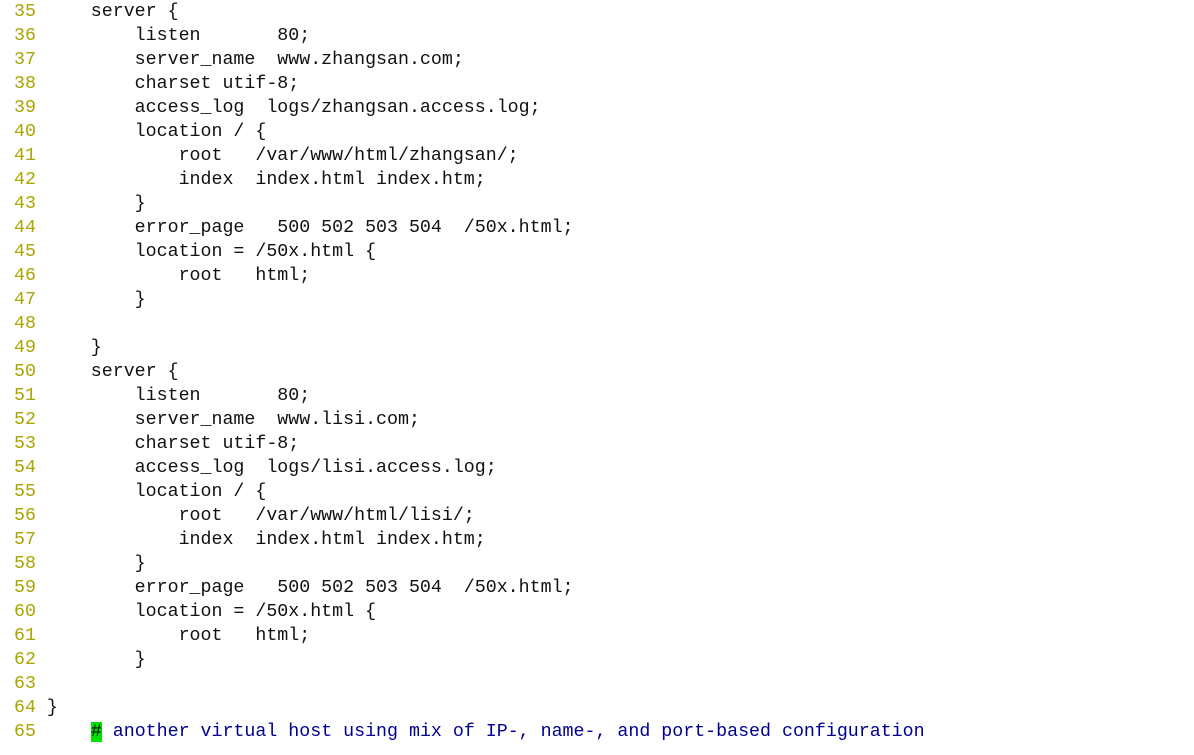 Image resolution: width=1194 pixels, height=755 pixels. I want to click on line-number: 40, so click(24, 132).